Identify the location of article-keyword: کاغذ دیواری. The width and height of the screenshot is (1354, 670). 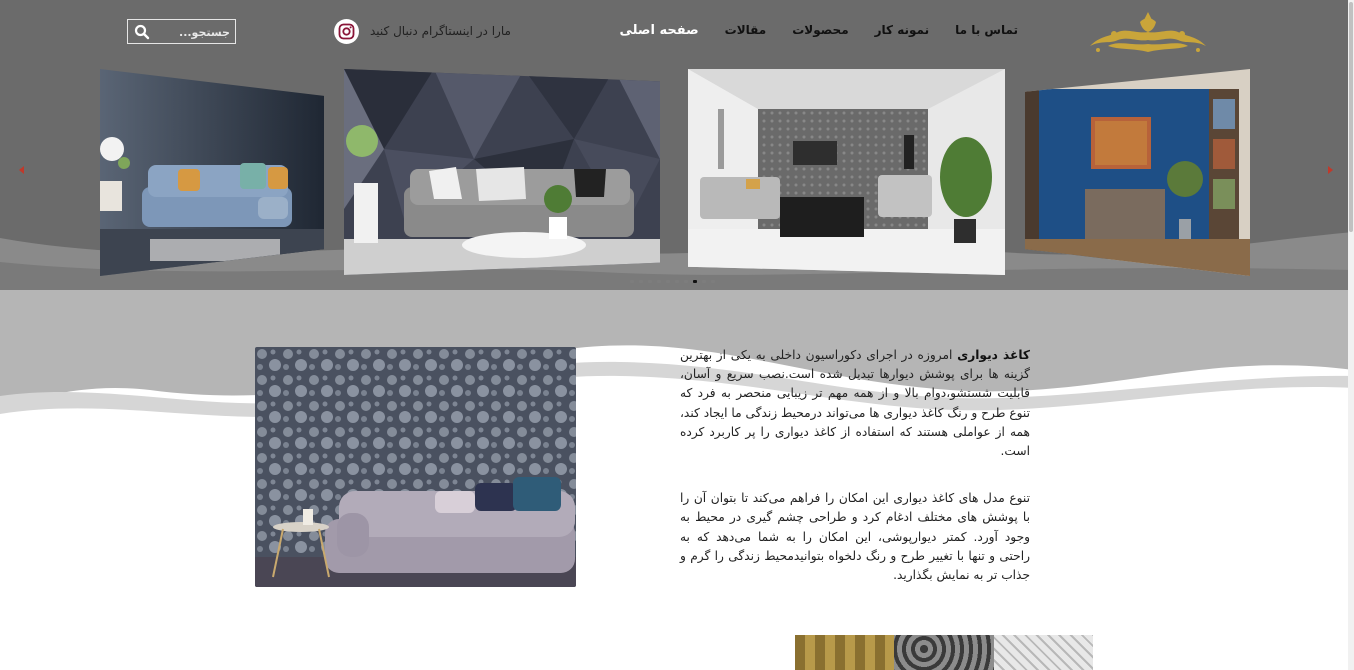
(994, 355).